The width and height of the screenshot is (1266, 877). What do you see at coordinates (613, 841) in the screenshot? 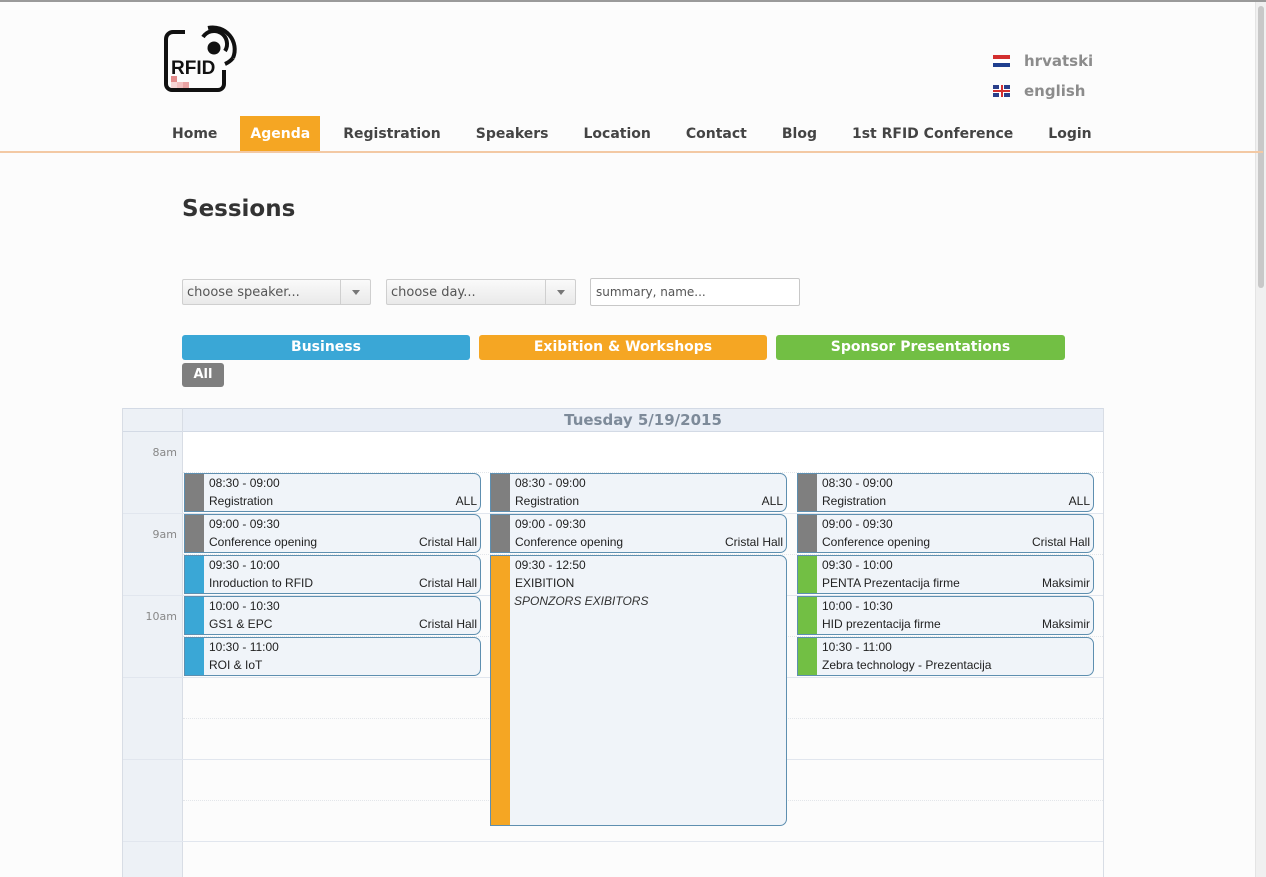
I see `slot-line` at bounding box center [613, 841].